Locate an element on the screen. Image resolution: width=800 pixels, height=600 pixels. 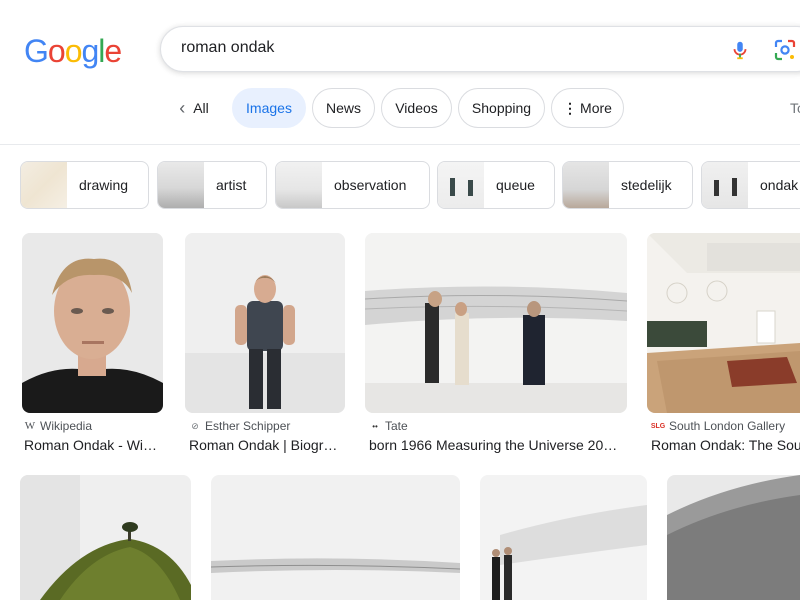
portrait-image is located at coordinates (92, 323).